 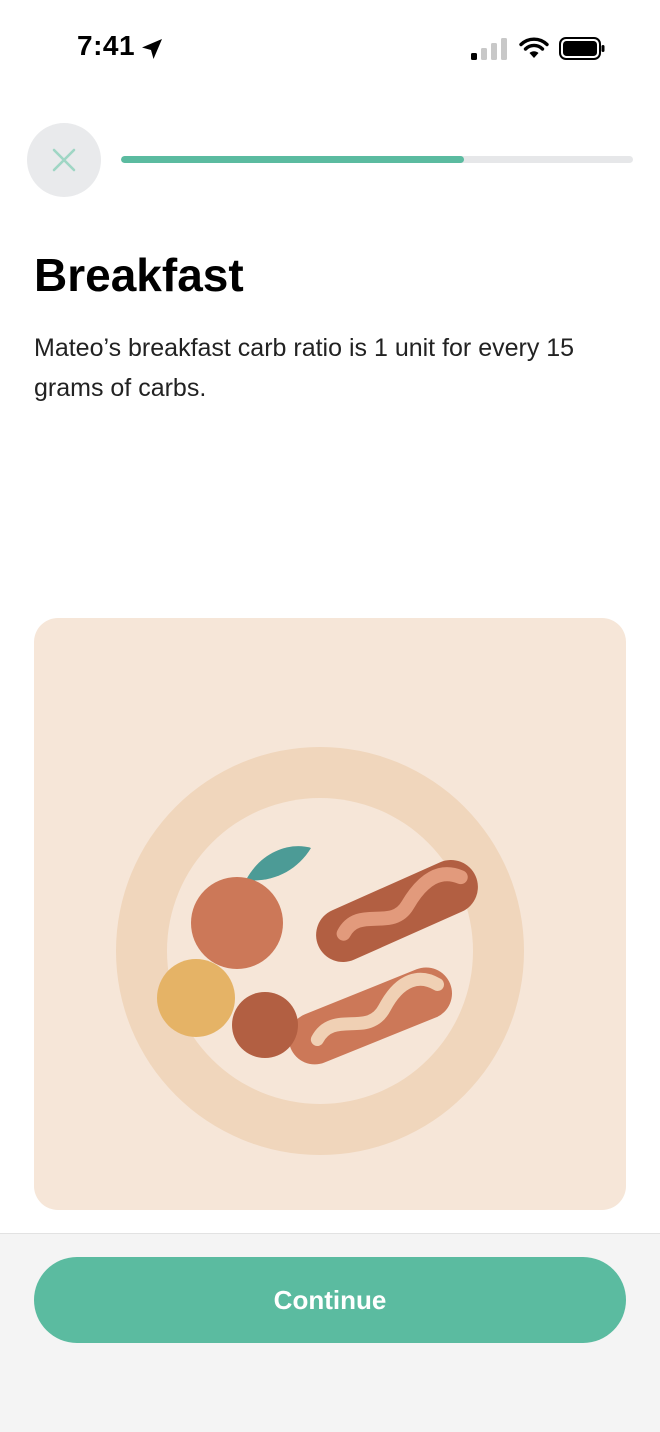 I want to click on meatball, so click(x=265, y=1025).